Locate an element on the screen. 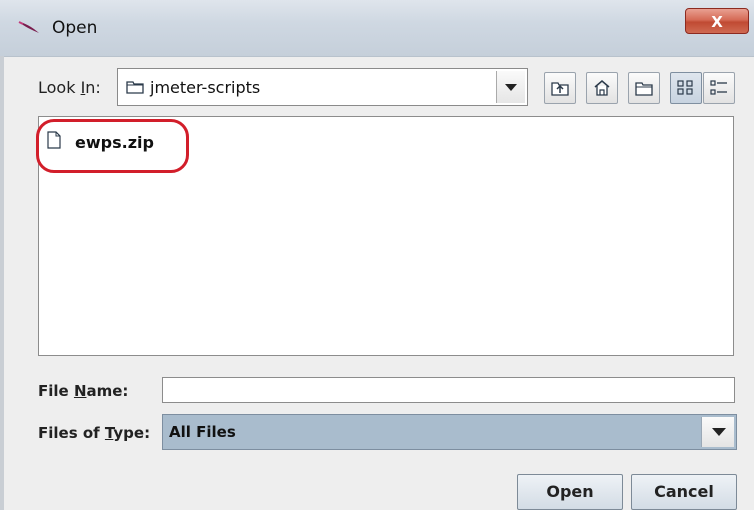 The width and height of the screenshot is (754, 510). look-in-value: jmeter-scripts is located at coordinates (205, 87).